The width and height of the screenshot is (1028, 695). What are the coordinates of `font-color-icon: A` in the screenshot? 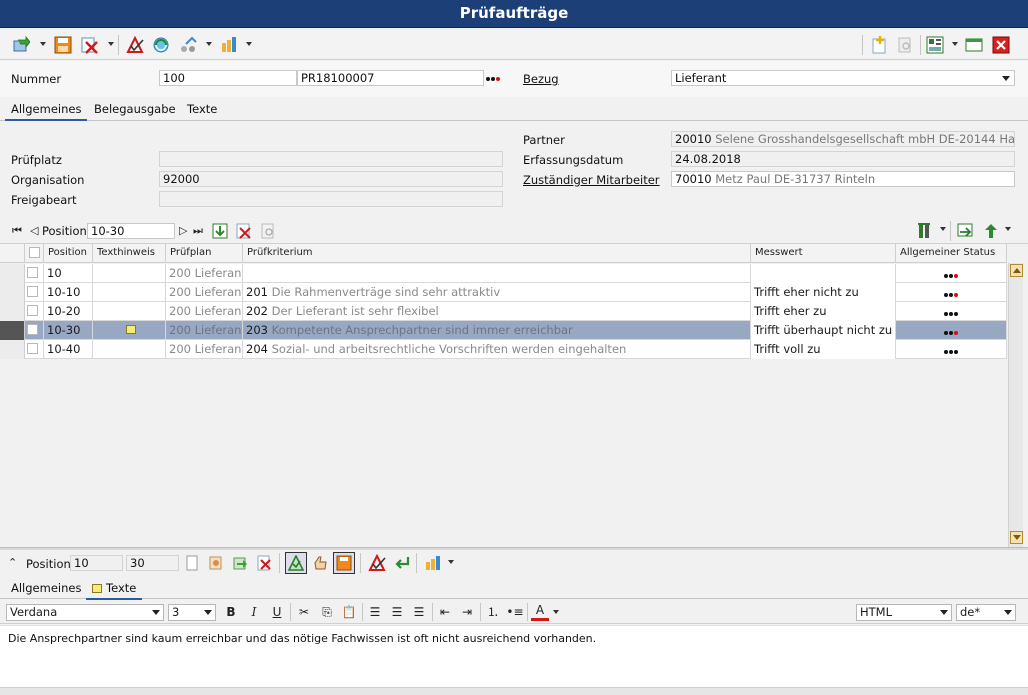 It's located at (540, 612).